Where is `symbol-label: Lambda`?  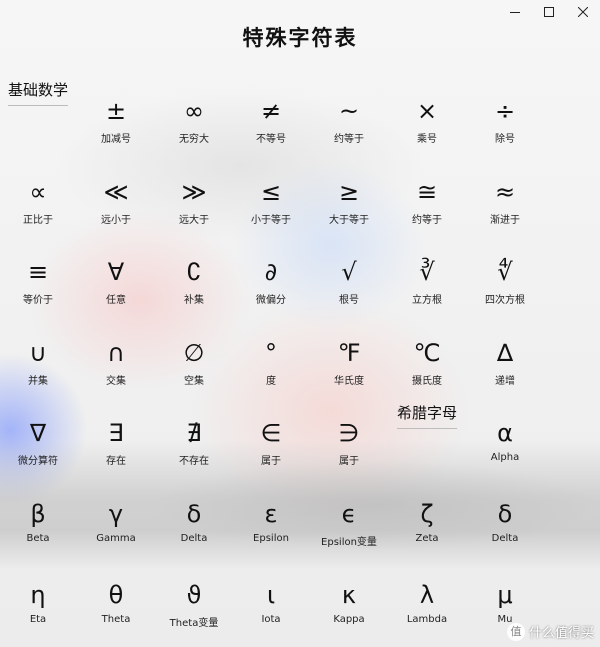
symbol-label: Lambda is located at coordinates (427, 619).